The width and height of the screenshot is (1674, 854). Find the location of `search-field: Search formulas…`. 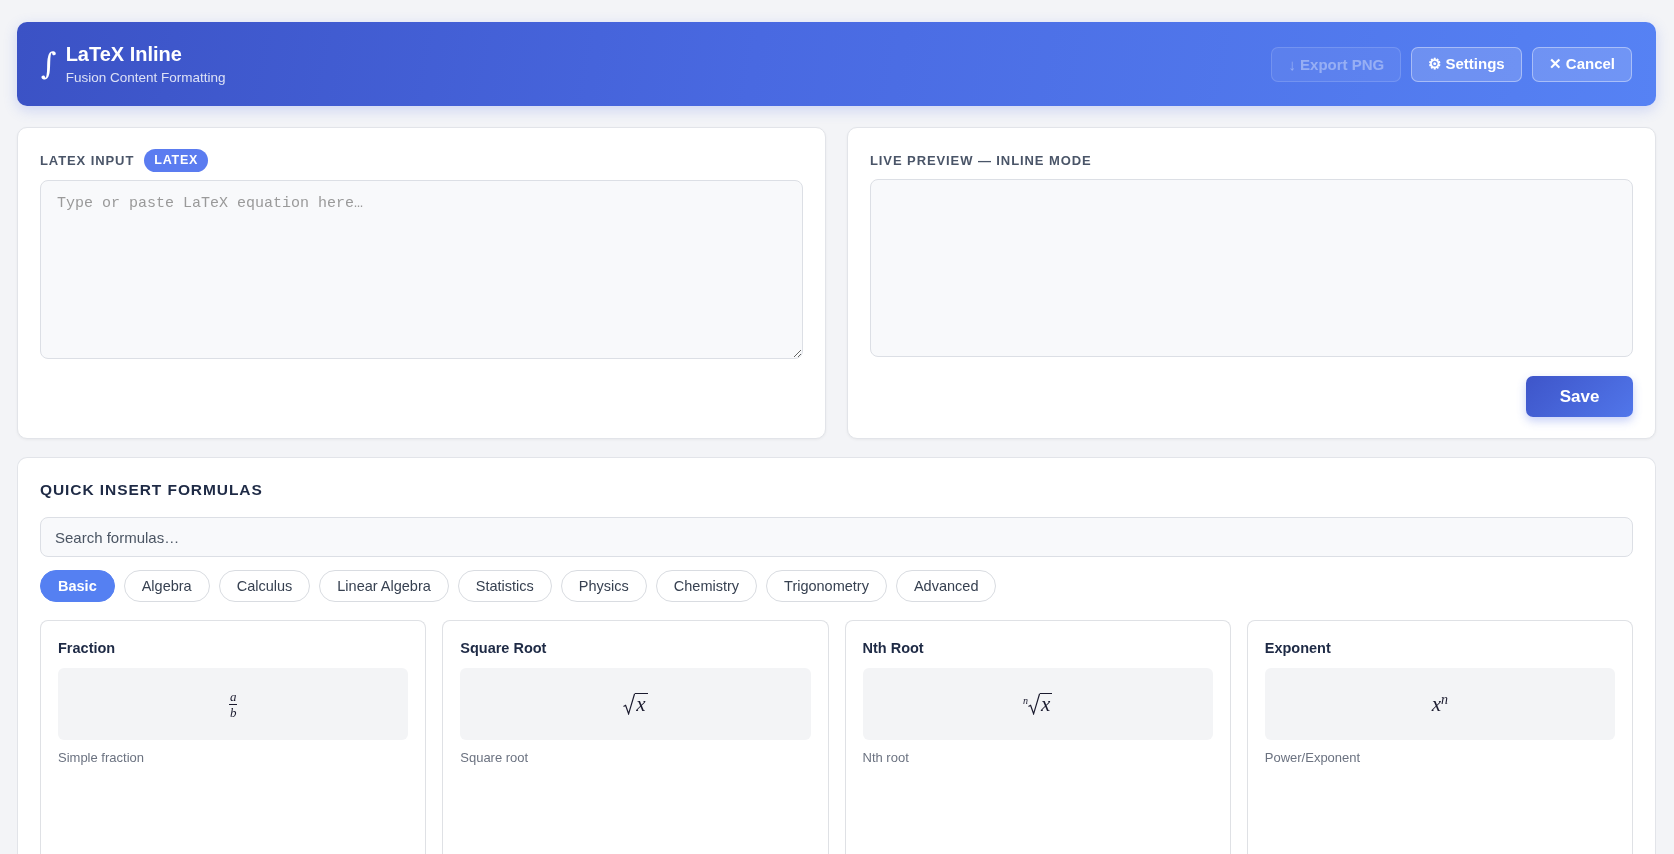

search-field: Search formulas… is located at coordinates (836, 537).